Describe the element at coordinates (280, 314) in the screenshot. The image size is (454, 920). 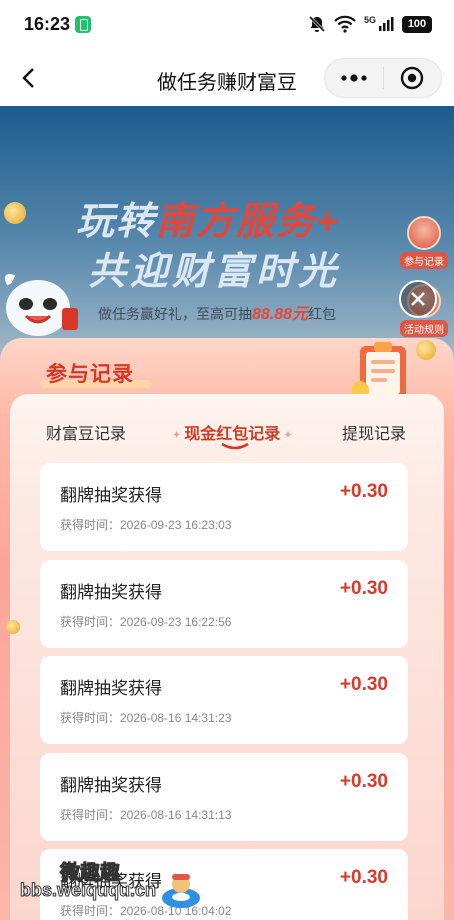
I see `banner-subtitle-amount: 88.88元` at that location.